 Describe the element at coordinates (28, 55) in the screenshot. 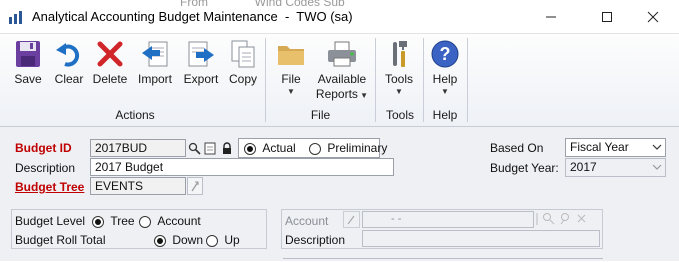

I see `save-icon` at that location.